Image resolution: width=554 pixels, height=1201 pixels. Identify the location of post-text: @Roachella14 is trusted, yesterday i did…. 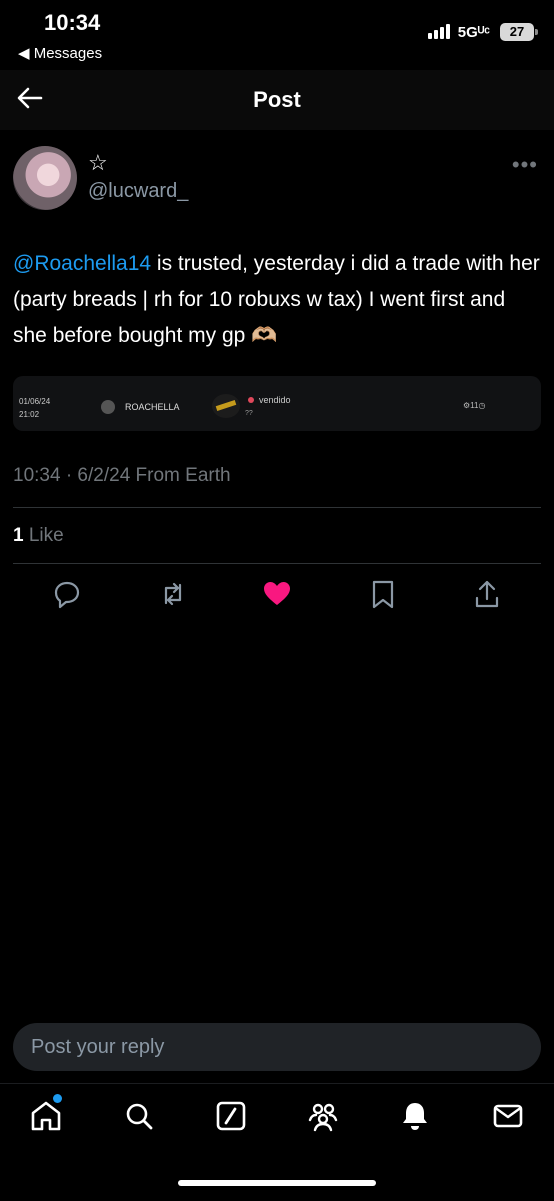
(277, 300).